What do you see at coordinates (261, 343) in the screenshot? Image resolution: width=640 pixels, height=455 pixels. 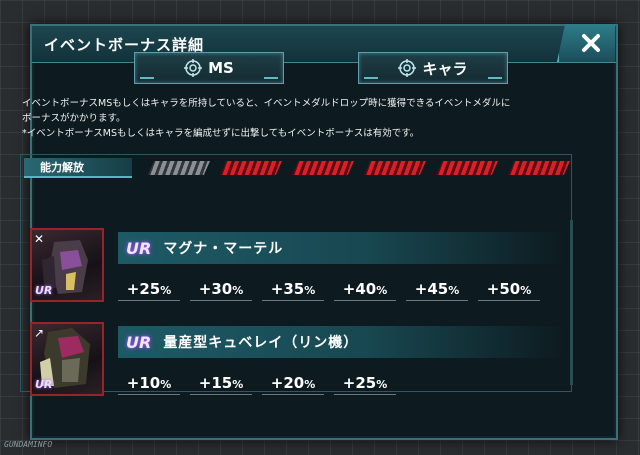 I see `unit-name: 量産型キュベレイ（リン機）` at bounding box center [261, 343].